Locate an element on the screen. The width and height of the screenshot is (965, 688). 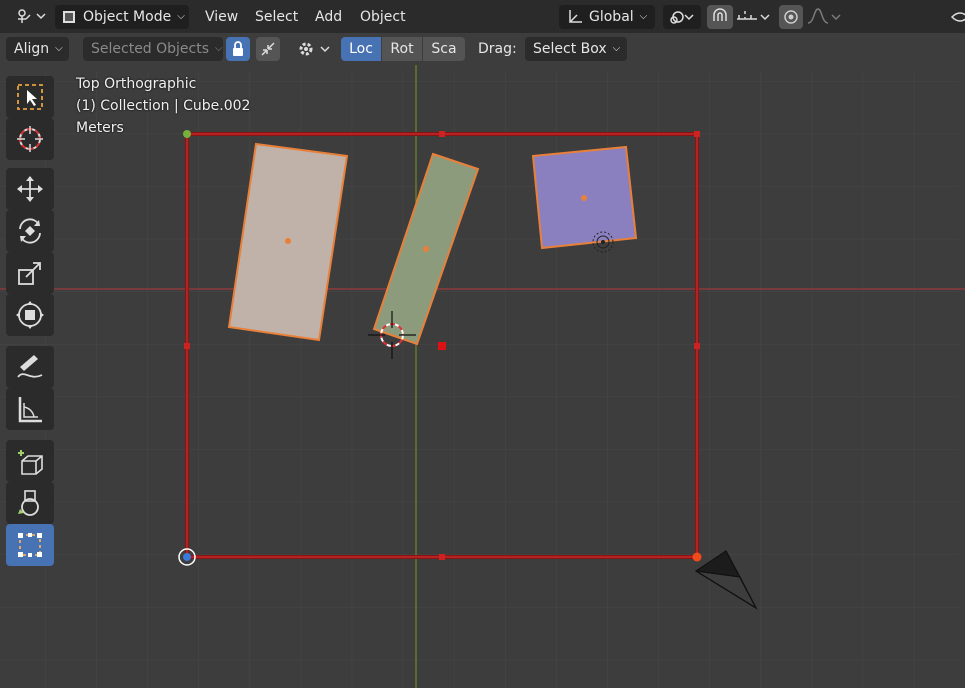
affect-only-origins-icon is located at coordinates (268, 49).